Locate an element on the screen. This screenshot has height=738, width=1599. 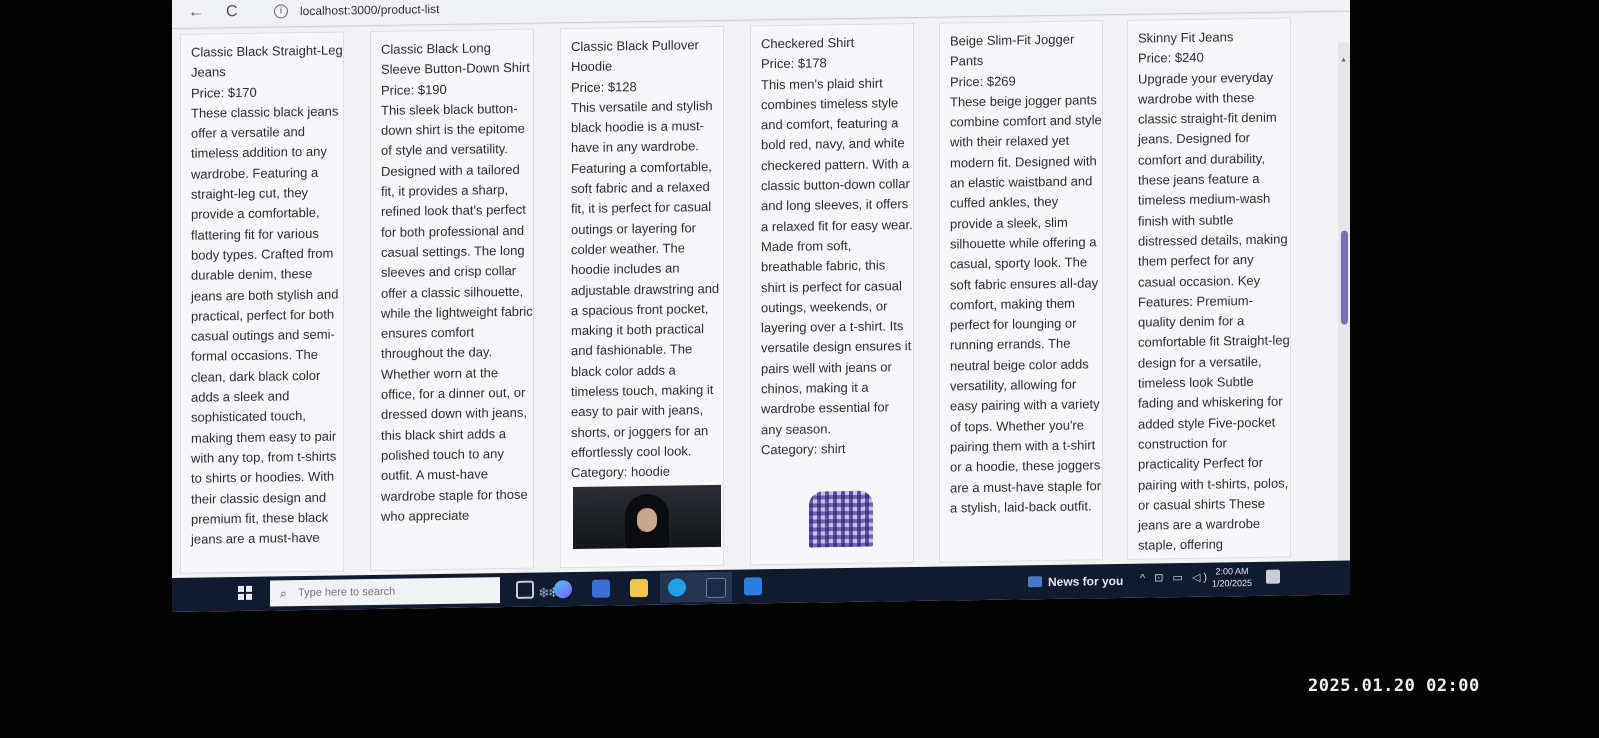
product-title: Classic Black Pullover Hoodie is located at coordinates (635, 56).